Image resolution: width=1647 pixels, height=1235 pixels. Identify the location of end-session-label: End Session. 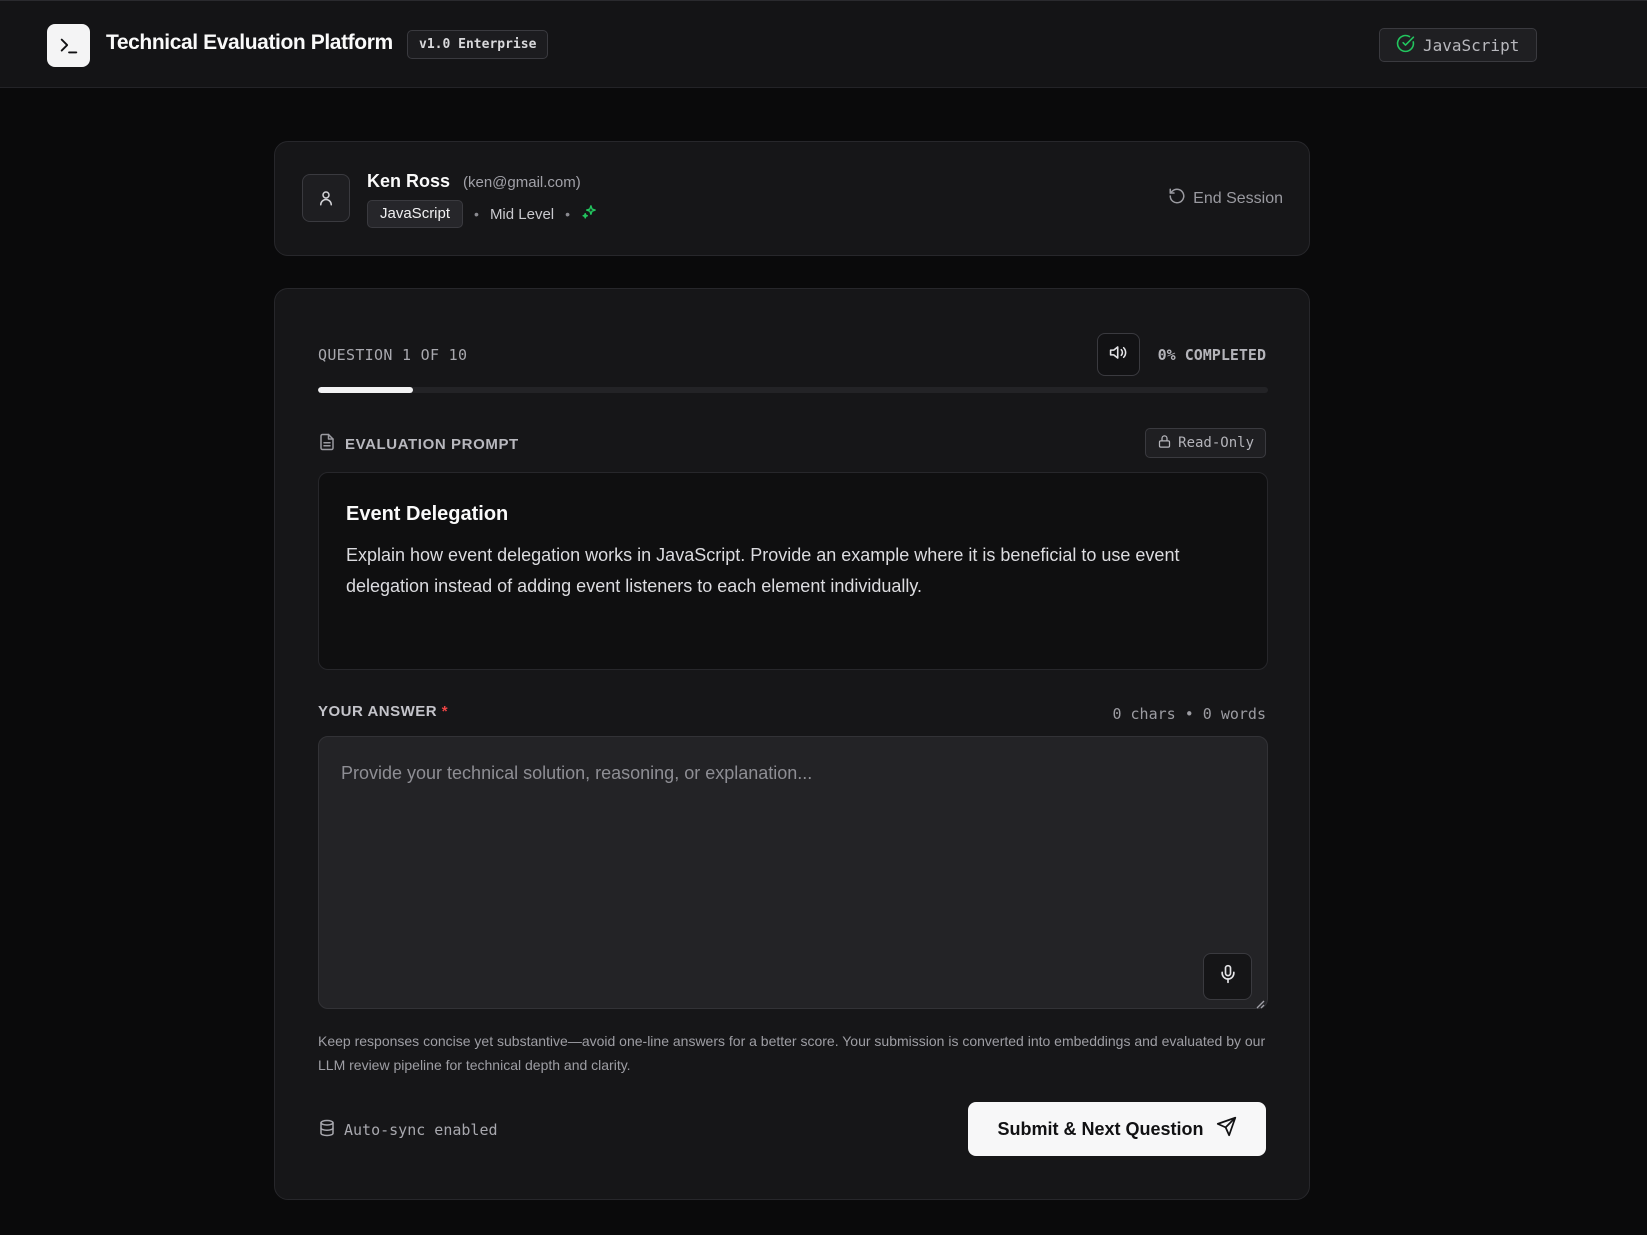
(1238, 198).